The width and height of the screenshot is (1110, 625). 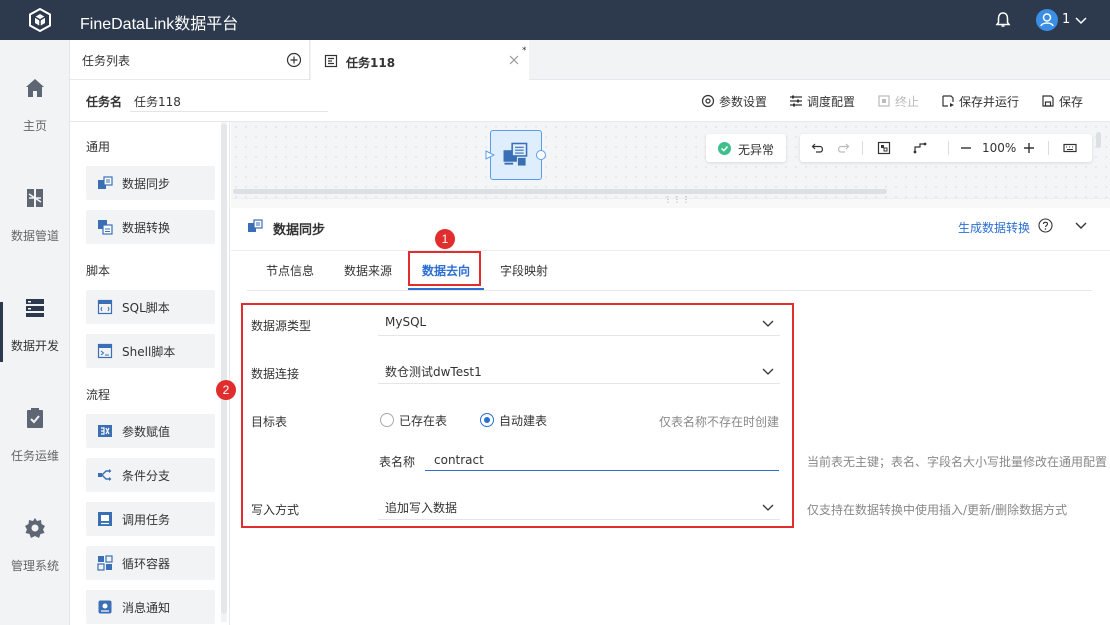 What do you see at coordinates (843, 148) in the screenshot?
I see `redo-icon` at bounding box center [843, 148].